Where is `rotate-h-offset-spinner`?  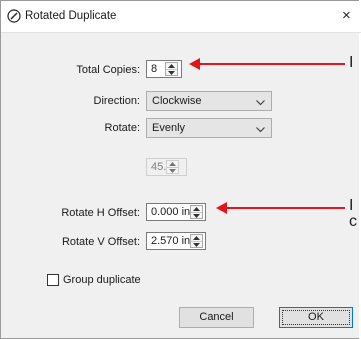 rotate-h-offset-spinner is located at coordinates (196, 212).